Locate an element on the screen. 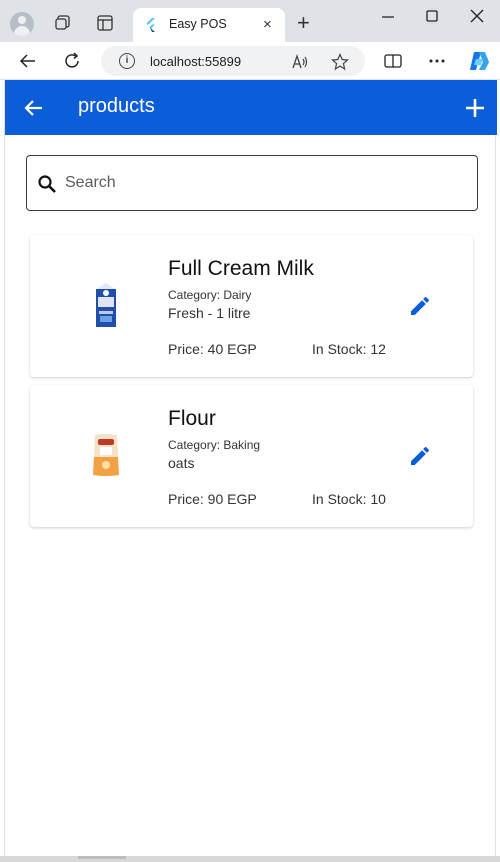 This screenshot has width=500, height=862. read-aloud-icon is located at coordinates (300, 62).